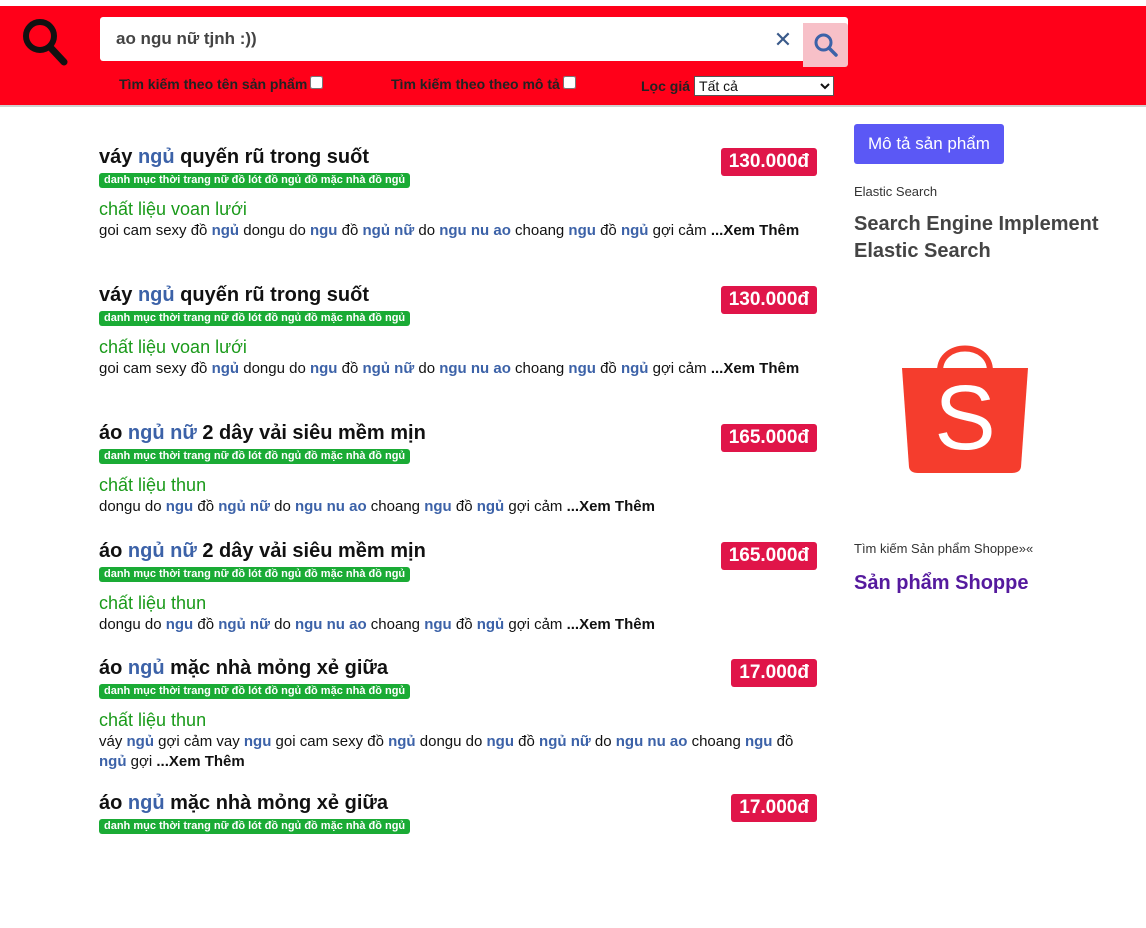 The width and height of the screenshot is (1146, 928). What do you see at coordinates (118, 295) in the screenshot?
I see `title-text: váy` at bounding box center [118, 295].